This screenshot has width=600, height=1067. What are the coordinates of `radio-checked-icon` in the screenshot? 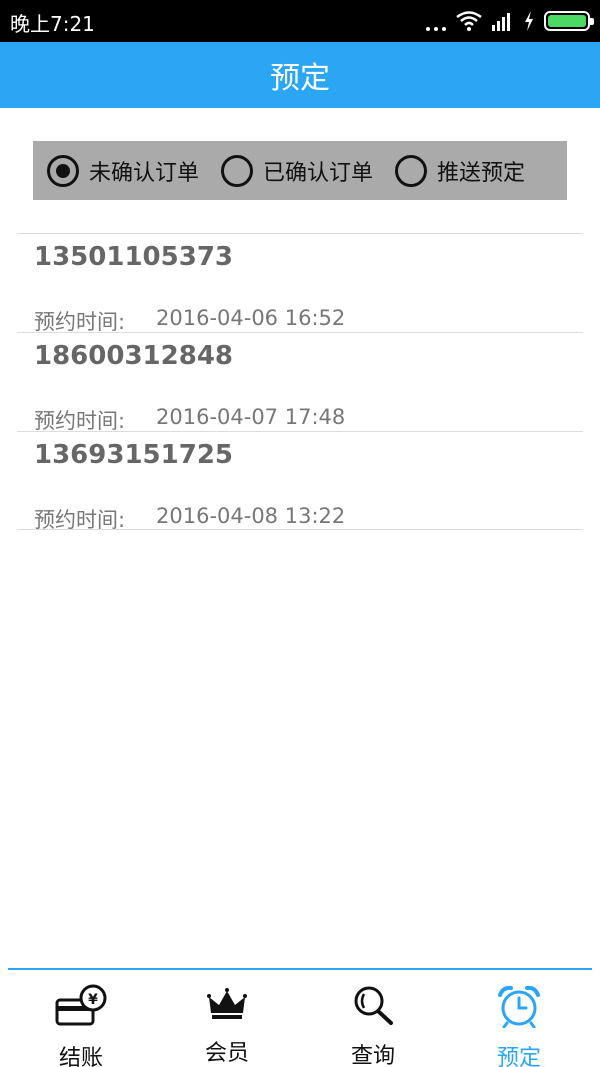 It's located at (63, 170).